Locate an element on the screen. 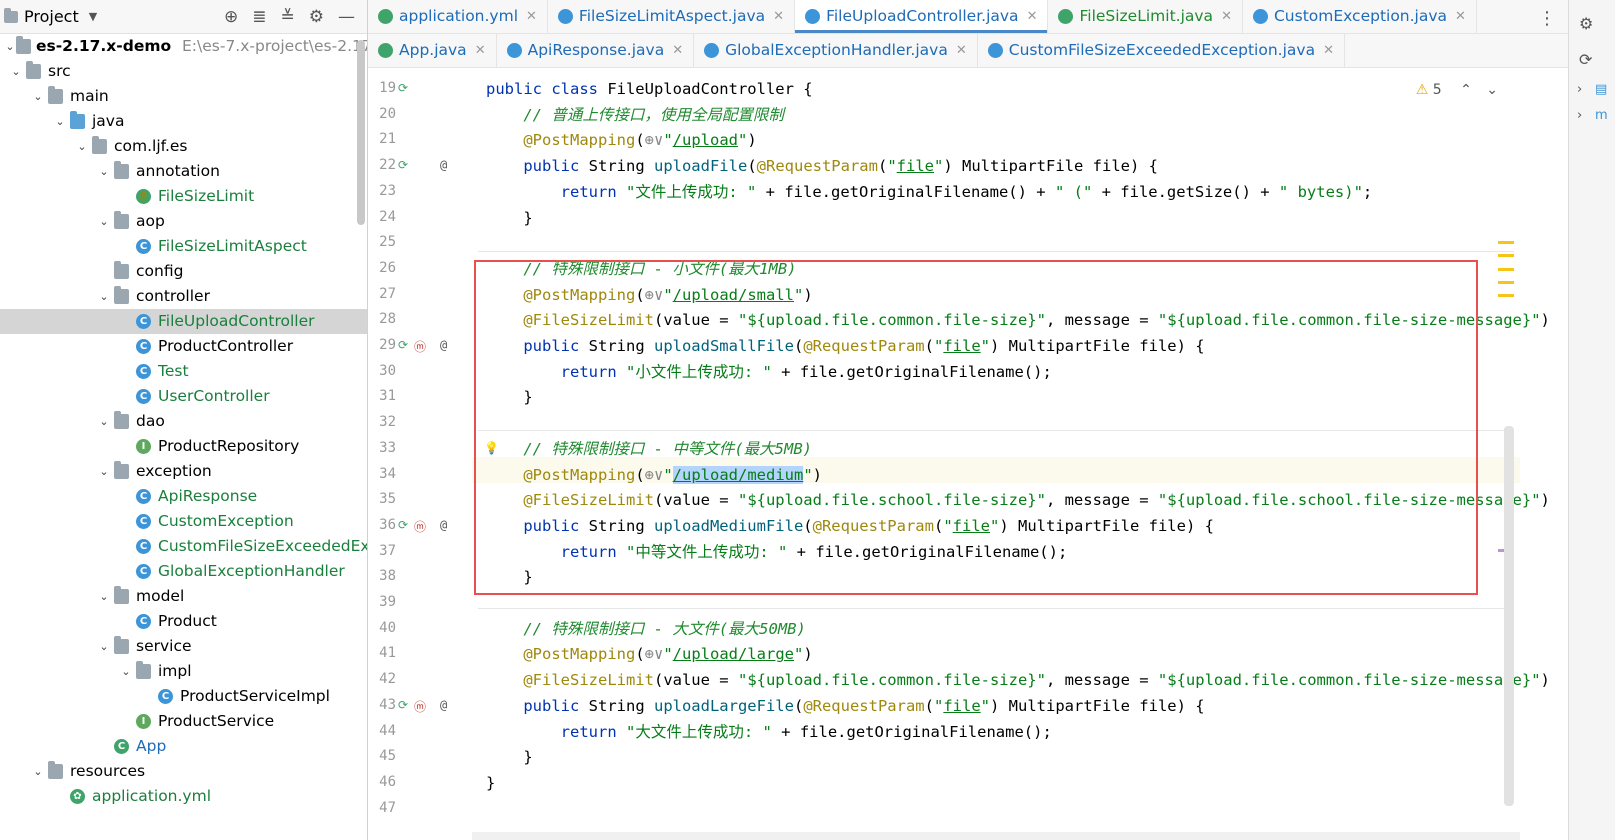  tree-item: ⌄ service is located at coordinates (183, 646).